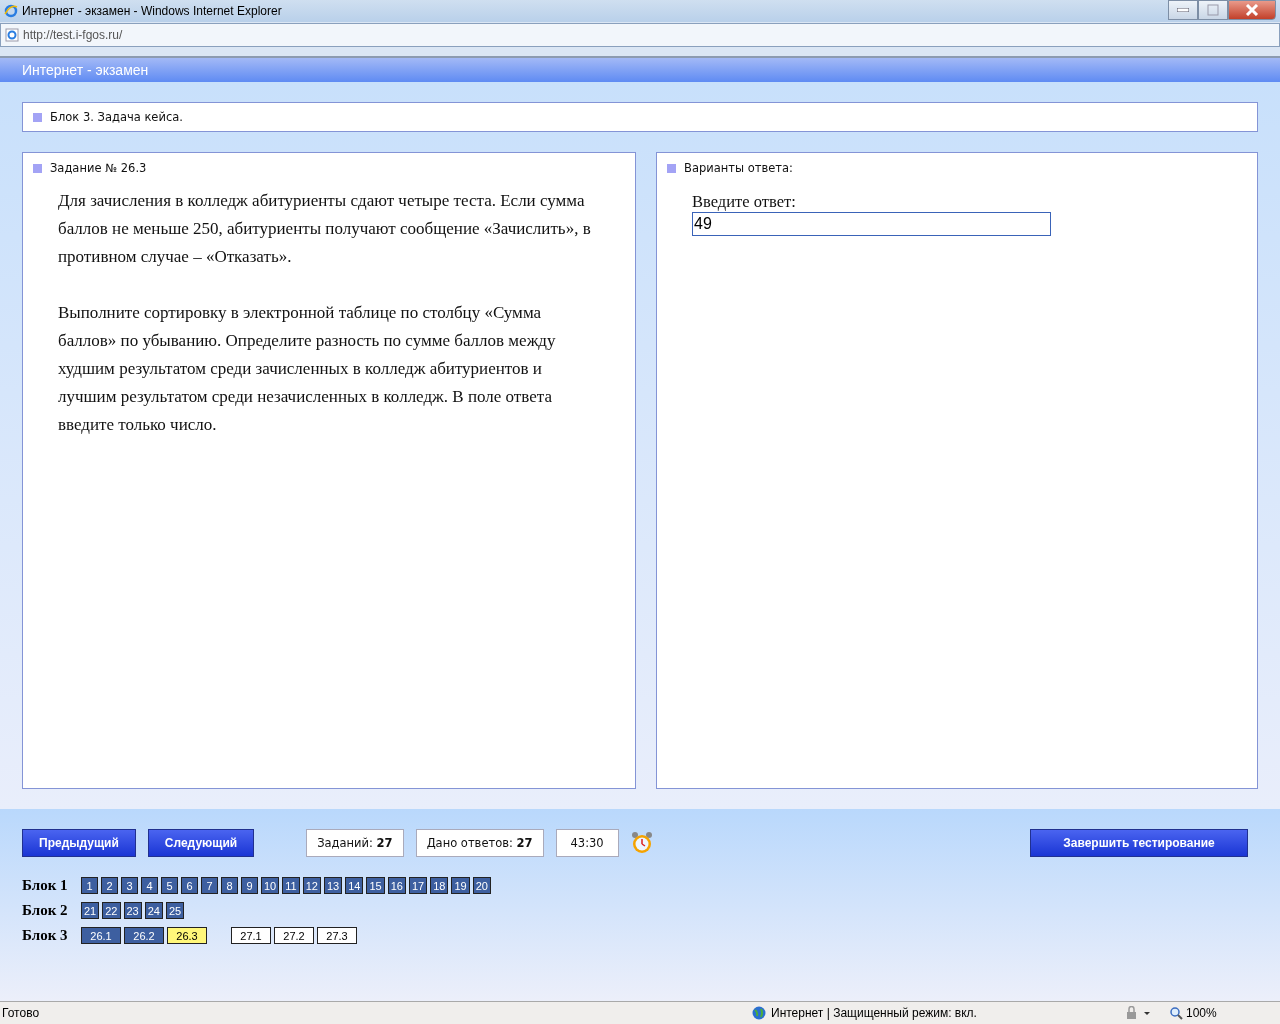  What do you see at coordinates (201, 843) in the screenshot?
I see `next-button: Следующий` at bounding box center [201, 843].